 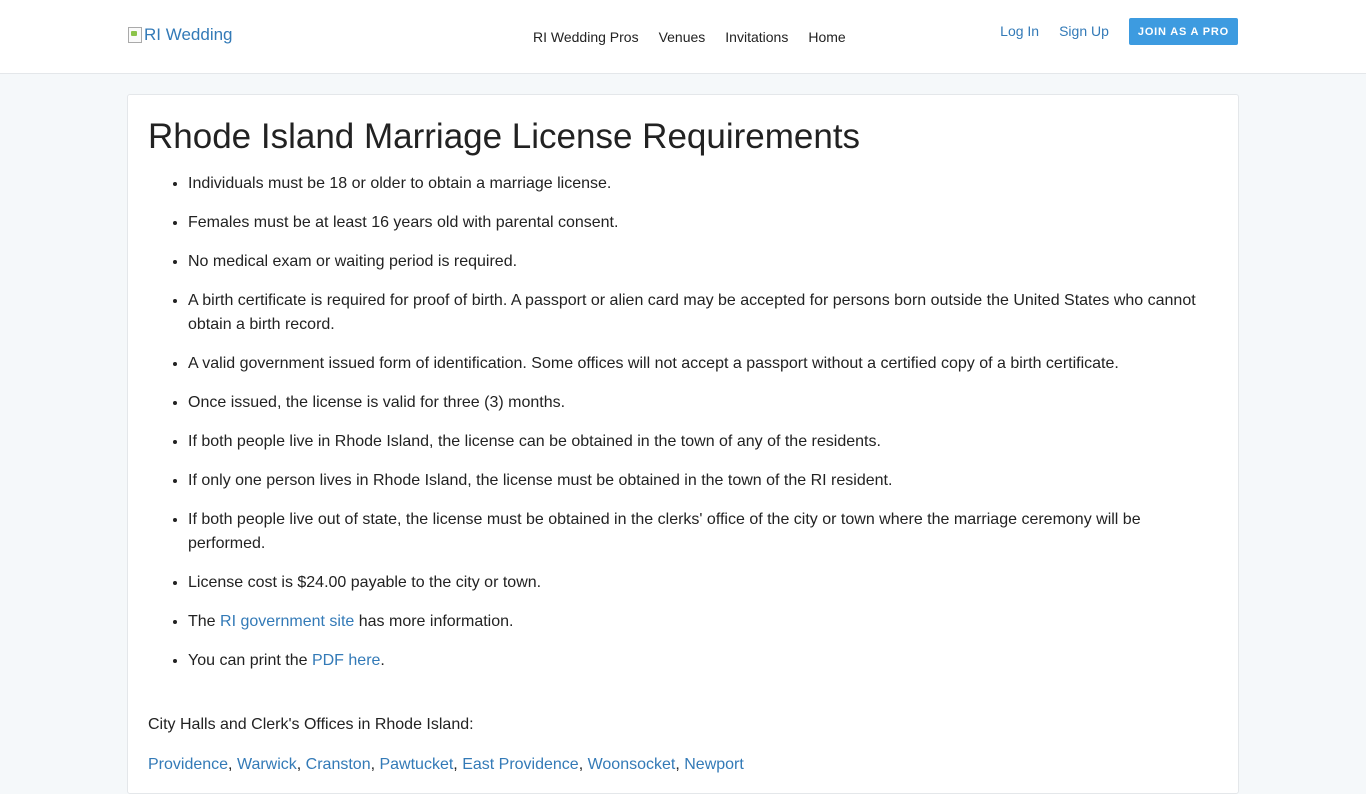 I want to click on logo-alt-text: RI Wedding, so click(x=188, y=34).